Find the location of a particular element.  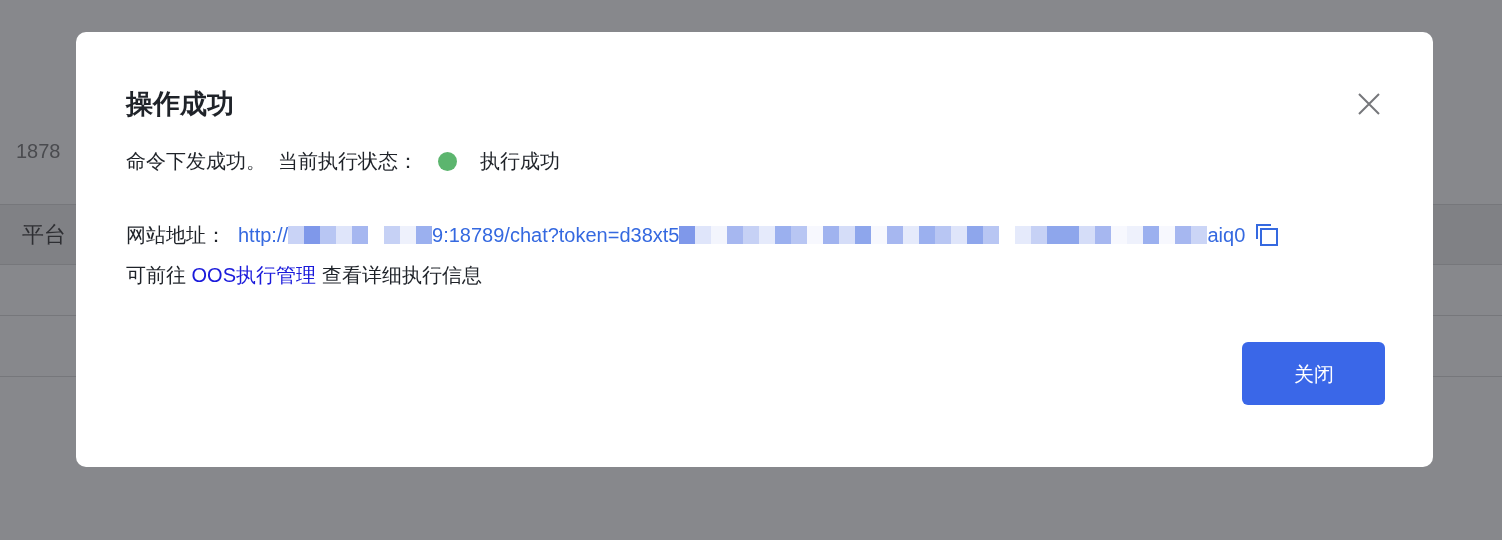

status-label: 当前执行状态： is located at coordinates (348, 161).